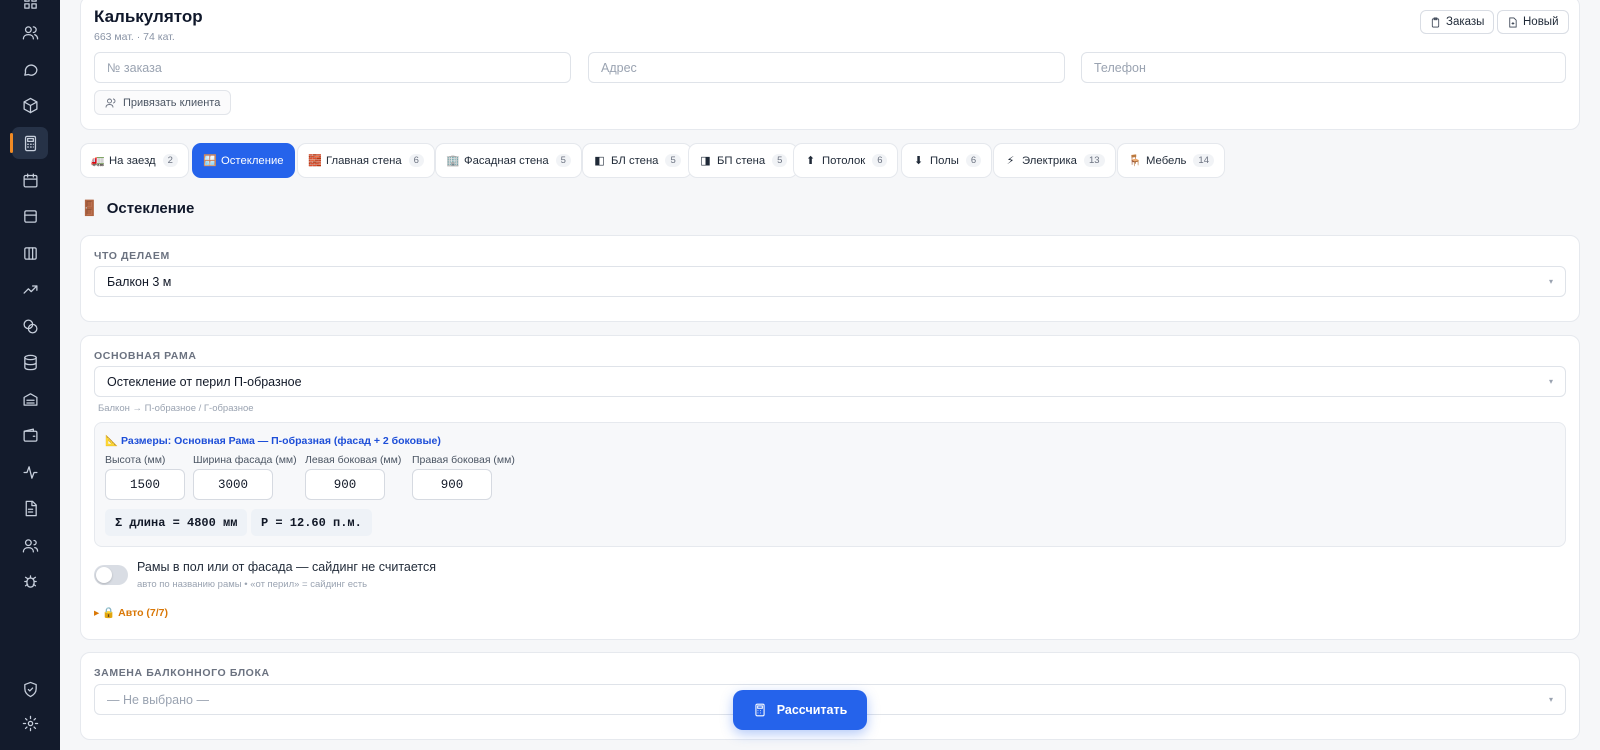 The width and height of the screenshot is (1600, 750). What do you see at coordinates (311, 522) in the screenshot?
I see `perimeter-chip: P = 12.60 п.м.` at bounding box center [311, 522].